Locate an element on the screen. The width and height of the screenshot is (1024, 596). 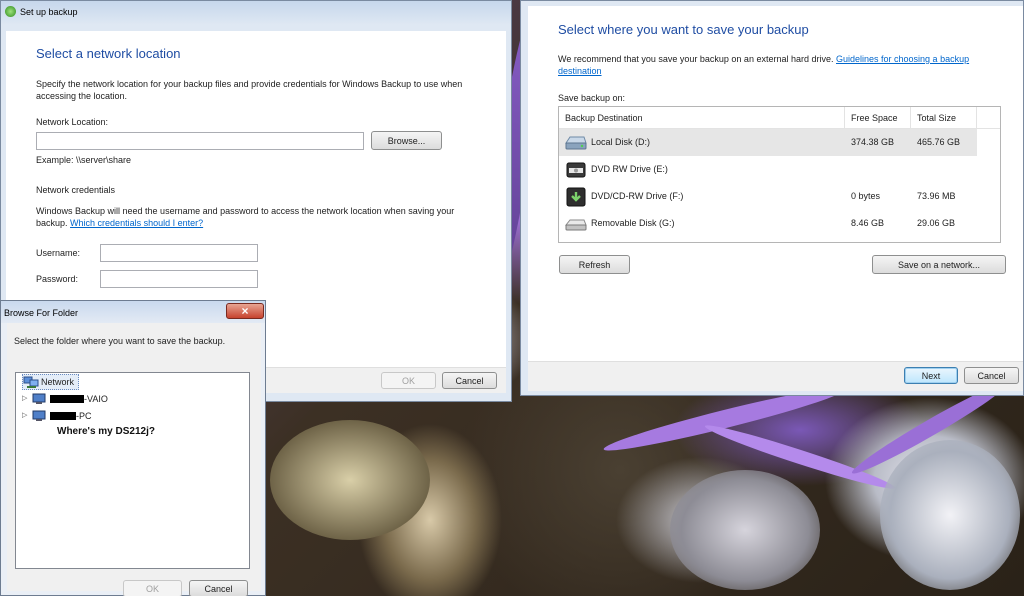
total-size-value: 29.06 GB is located at coordinates (936, 223).